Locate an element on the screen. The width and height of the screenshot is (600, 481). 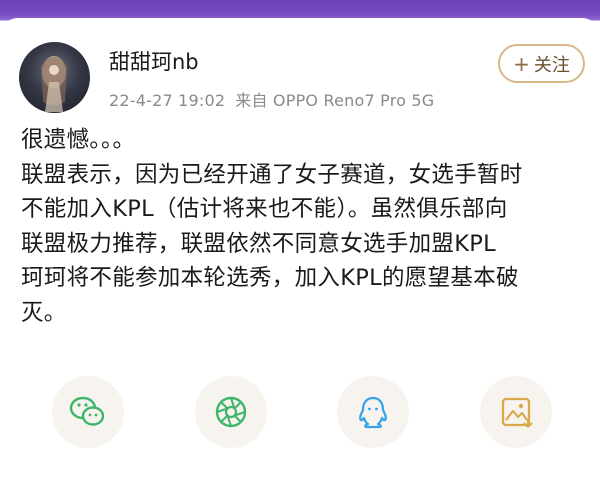
post-meta: 22-4-27 19:02 来自 OPPO Reno7 Pro 5G is located at coordinates (271, 99).